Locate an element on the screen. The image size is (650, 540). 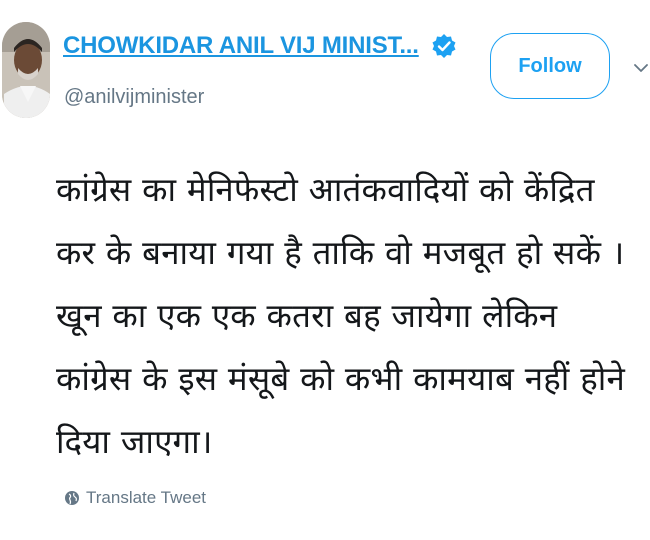
globe-icon is located at coordinates (72, 498).